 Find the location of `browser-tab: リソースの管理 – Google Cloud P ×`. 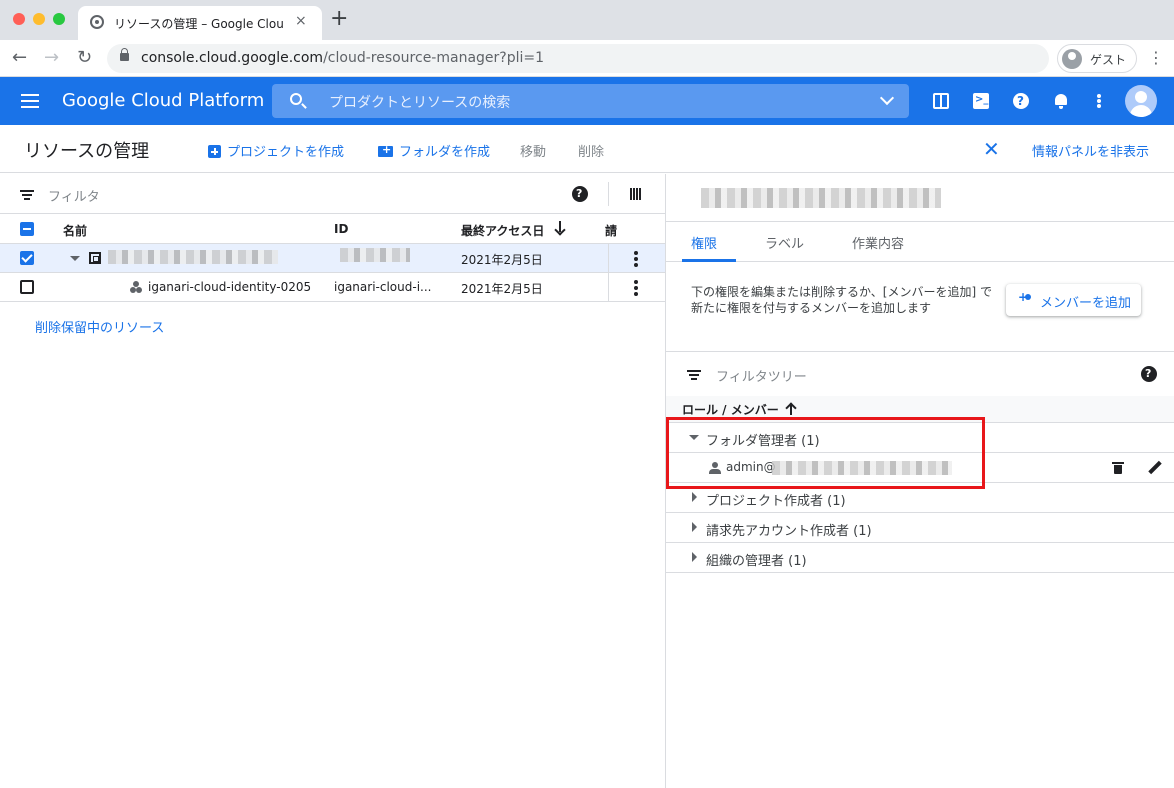

browser-tab: リソースの管理 – Google Cloud P × is located at coordinates (200, 23).